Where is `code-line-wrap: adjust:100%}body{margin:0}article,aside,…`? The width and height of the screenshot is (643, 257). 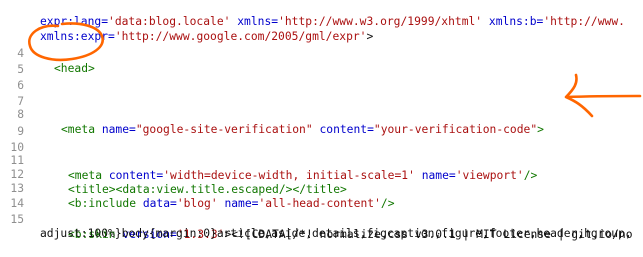 code-line-wrap: adjust:100%}body{margin:0}article,aside,… is located at coordinates (321, 225).